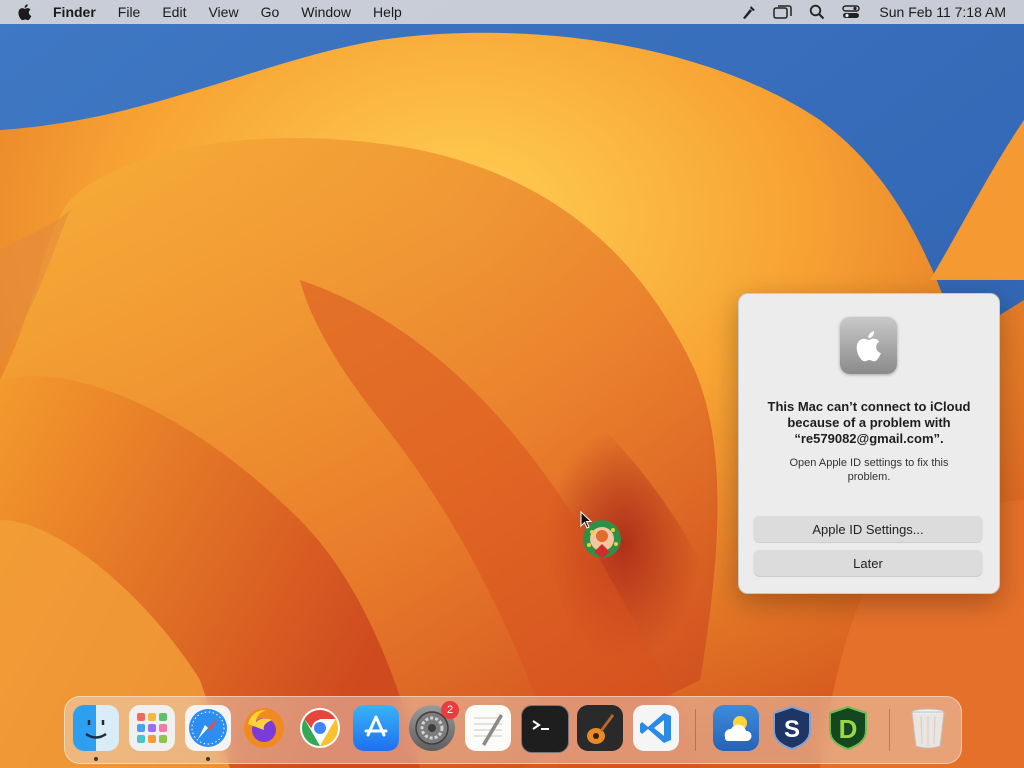 Image resolution: width=1024 pixels, height=768 pixels. Describe the element at coordinates (96, 728) in the screenshot. I see `dock-finder-icon` at that location.